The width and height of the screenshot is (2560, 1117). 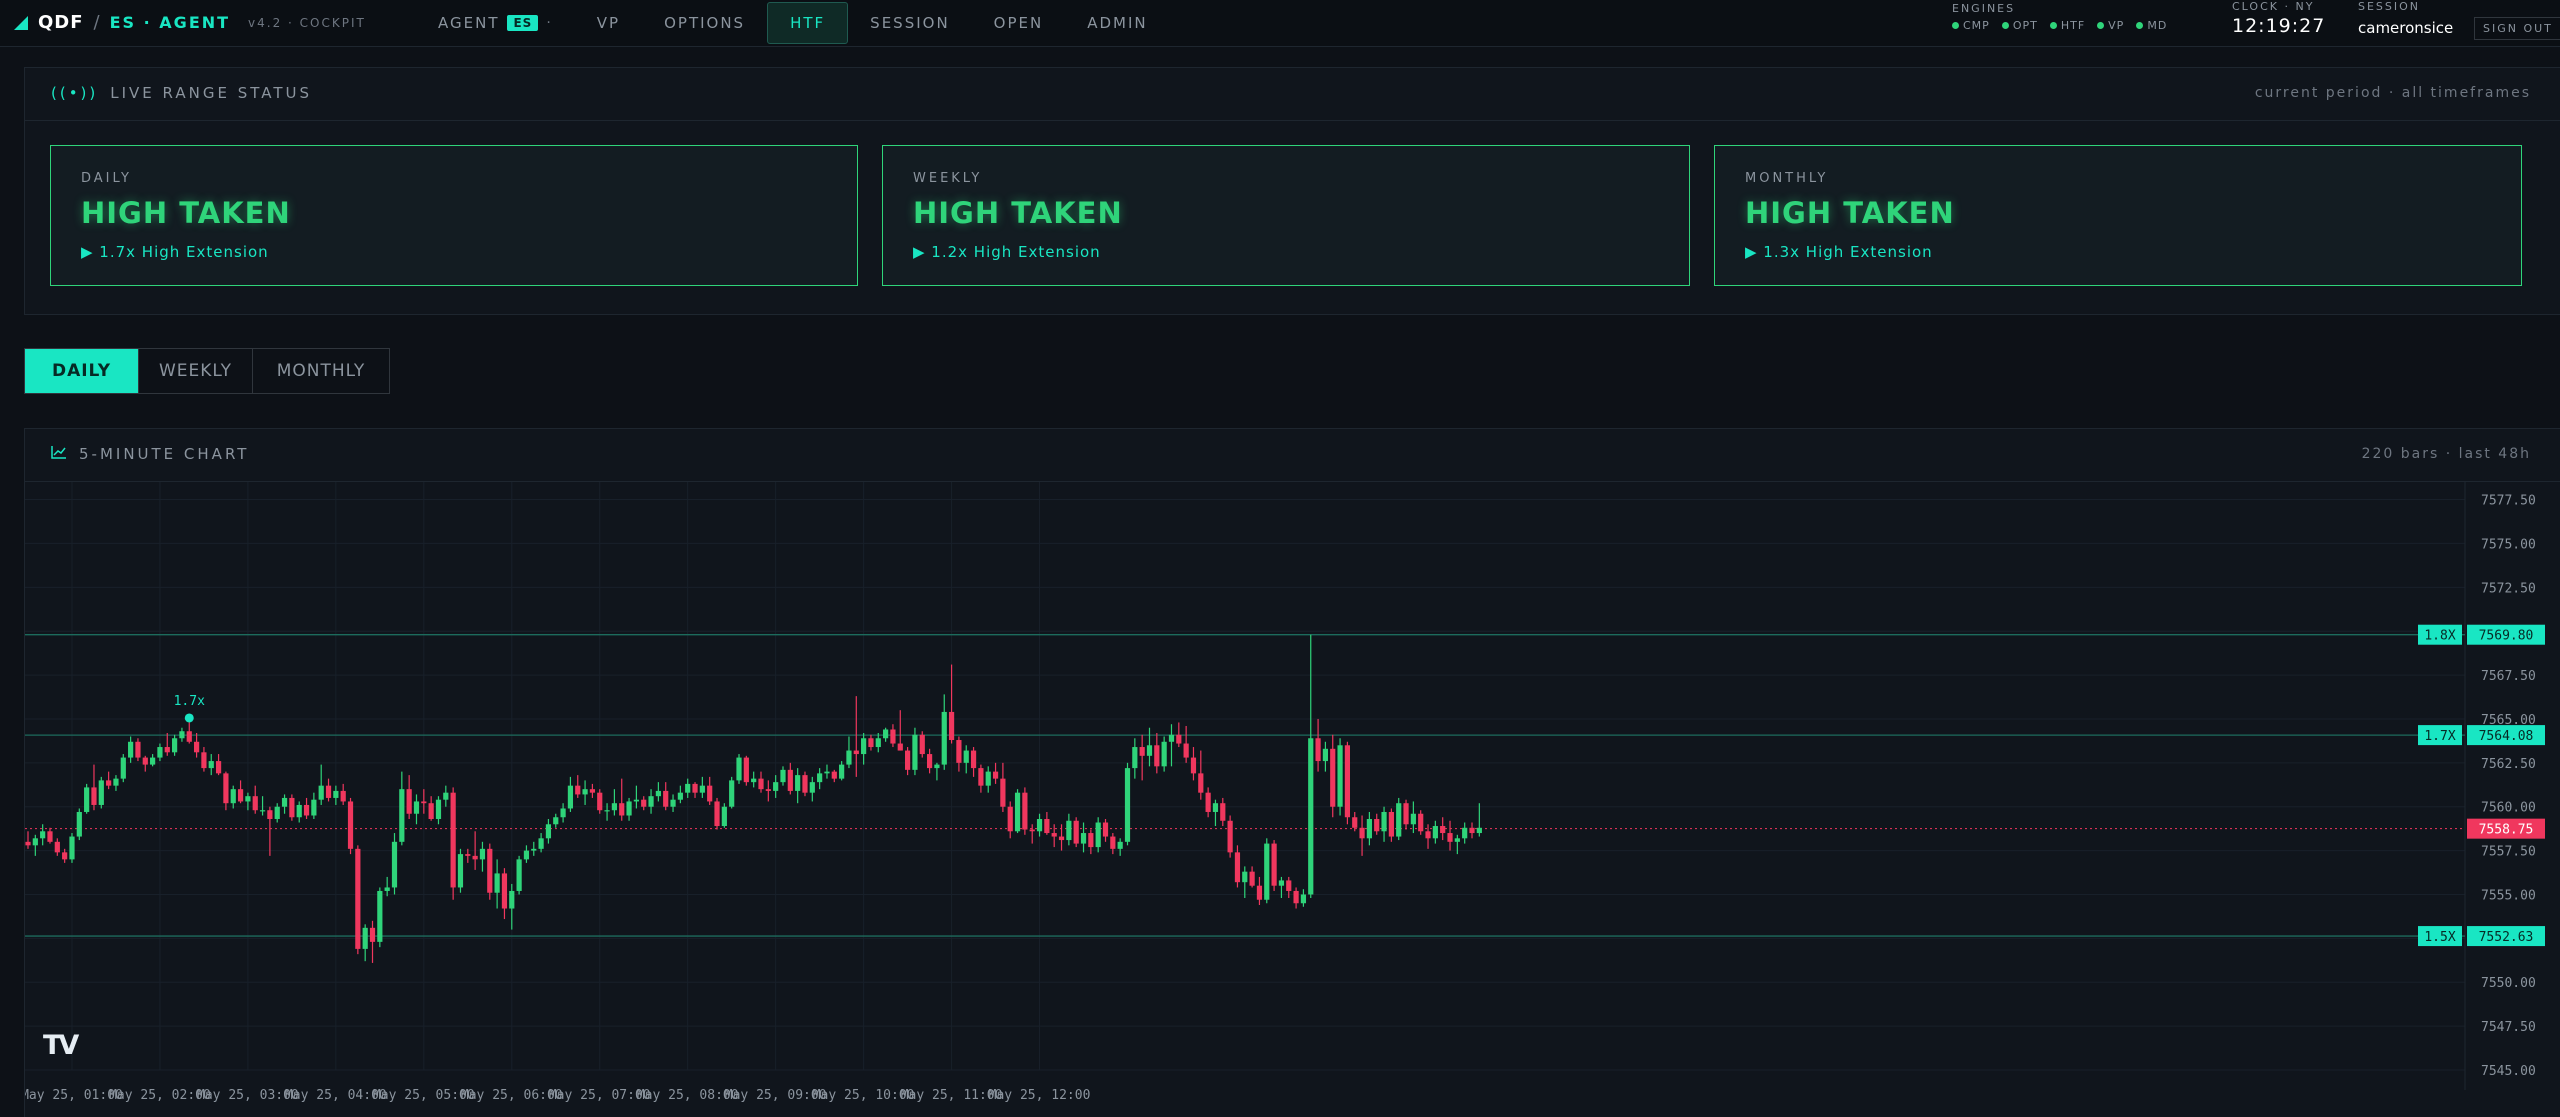 I want to click on nav-session: SESSION, so click(x=910, y=23).